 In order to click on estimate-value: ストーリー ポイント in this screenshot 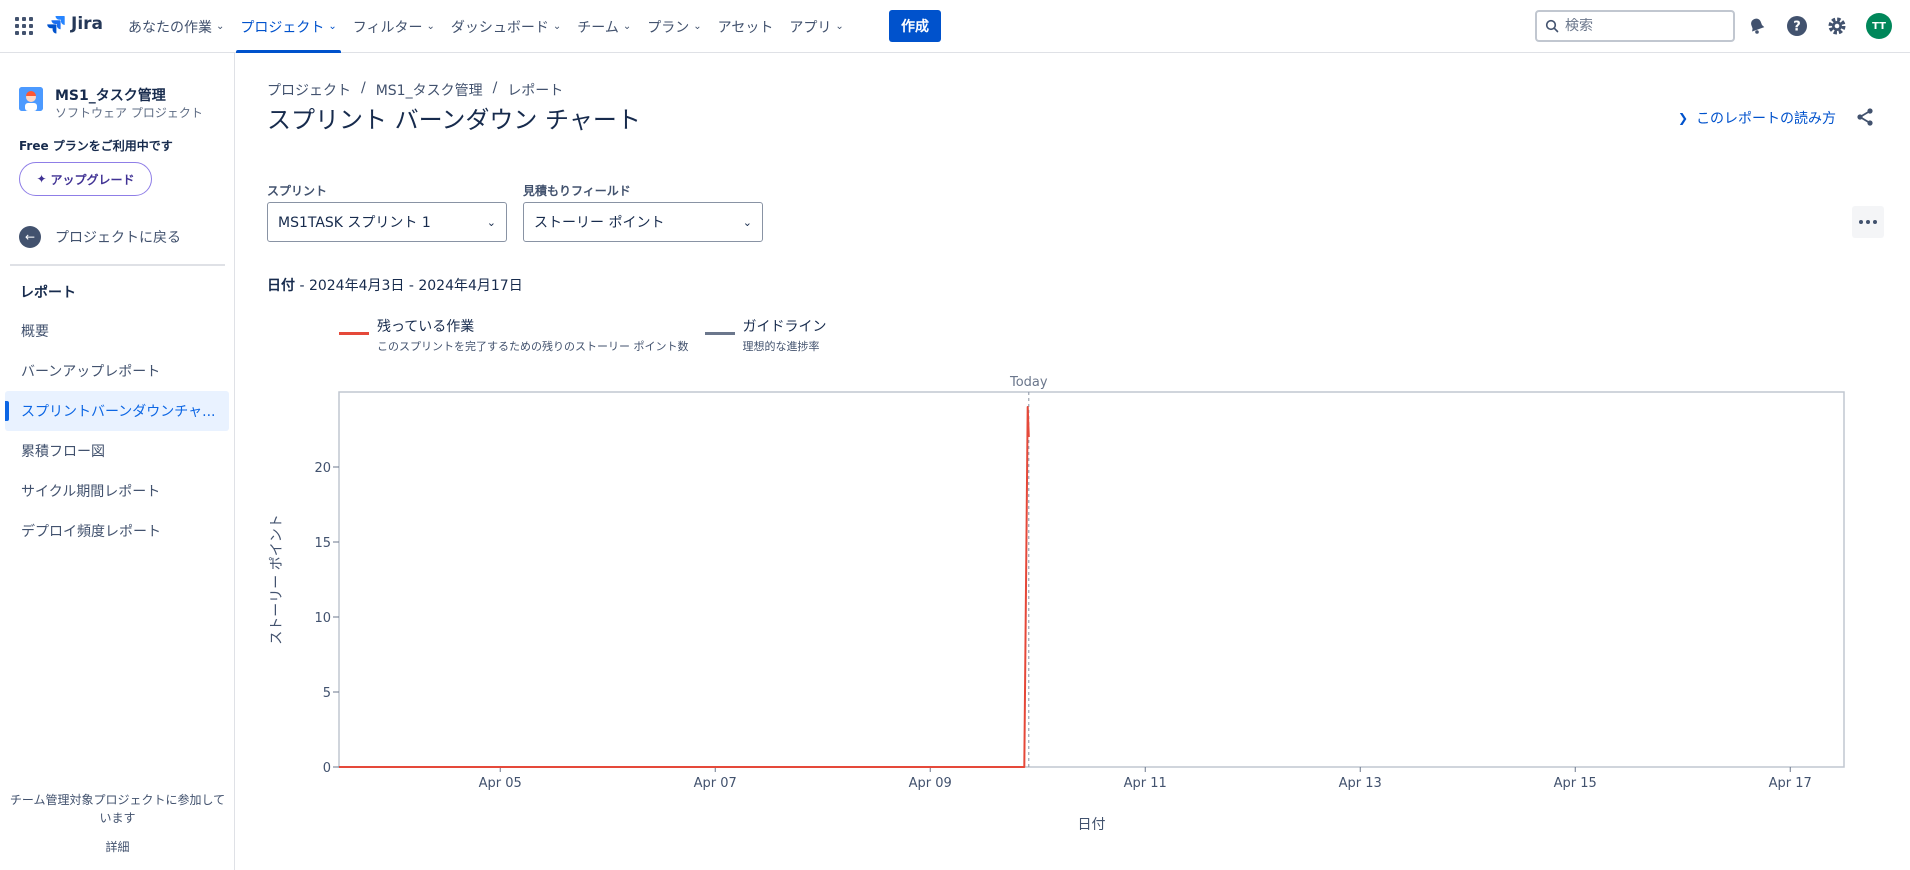, I will do `click(599, 223)`.